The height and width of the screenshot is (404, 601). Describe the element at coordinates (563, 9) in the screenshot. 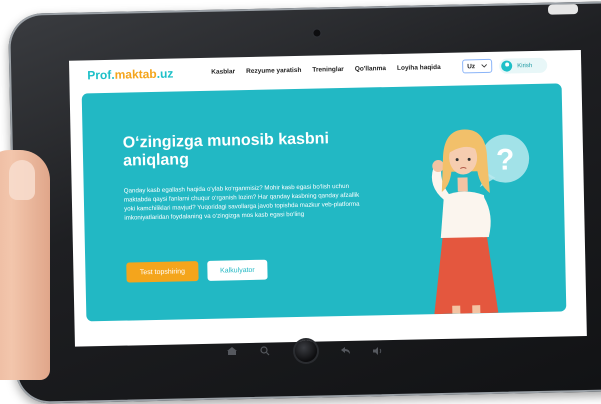

I see `top-edge-detail` at that location.